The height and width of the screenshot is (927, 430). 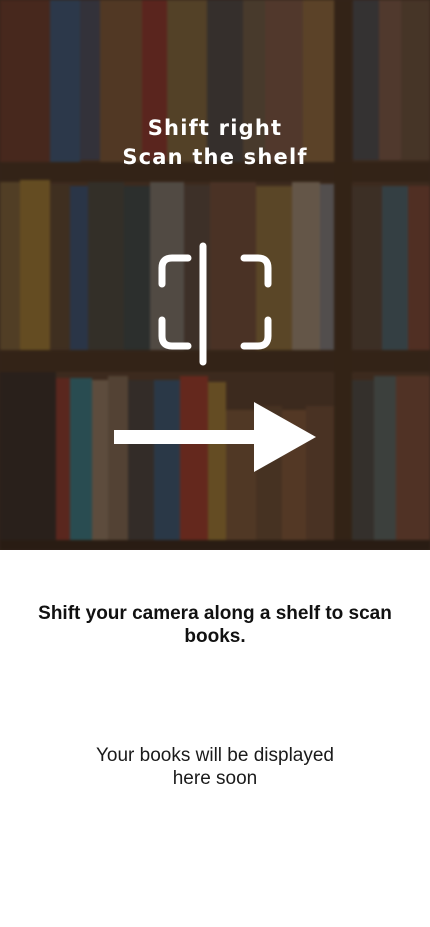 What do you see at coordinates (214, 767) in the screenshot?
I see `empty-results-message: Your books will be displayed here soon` at bounding box center [214, 767].